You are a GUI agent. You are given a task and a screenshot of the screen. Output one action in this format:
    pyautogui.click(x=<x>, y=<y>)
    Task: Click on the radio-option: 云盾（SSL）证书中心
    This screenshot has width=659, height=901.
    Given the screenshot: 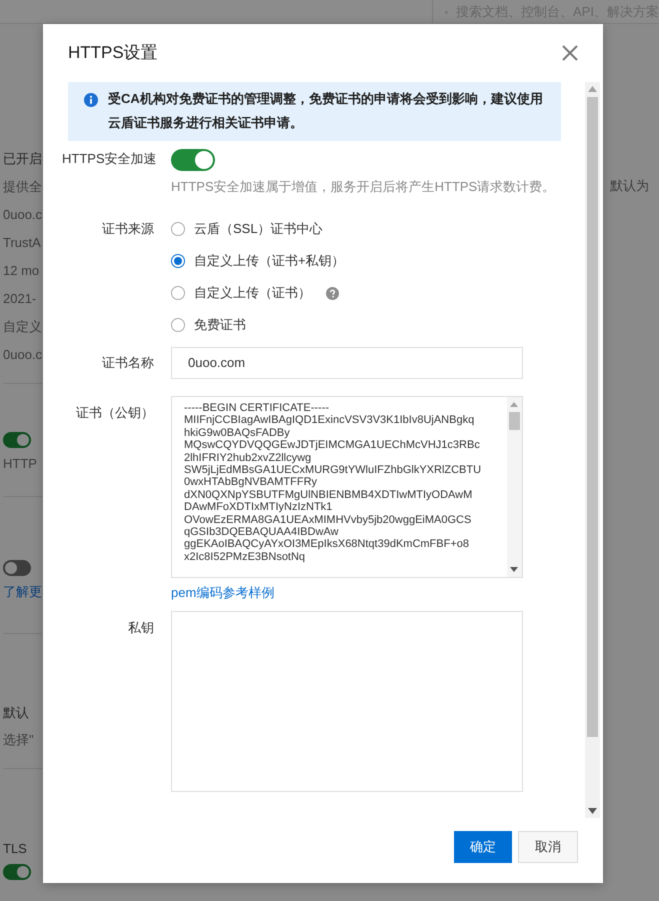 What is the action you would take?
    pyautogui.click(x=247, y=229)
    